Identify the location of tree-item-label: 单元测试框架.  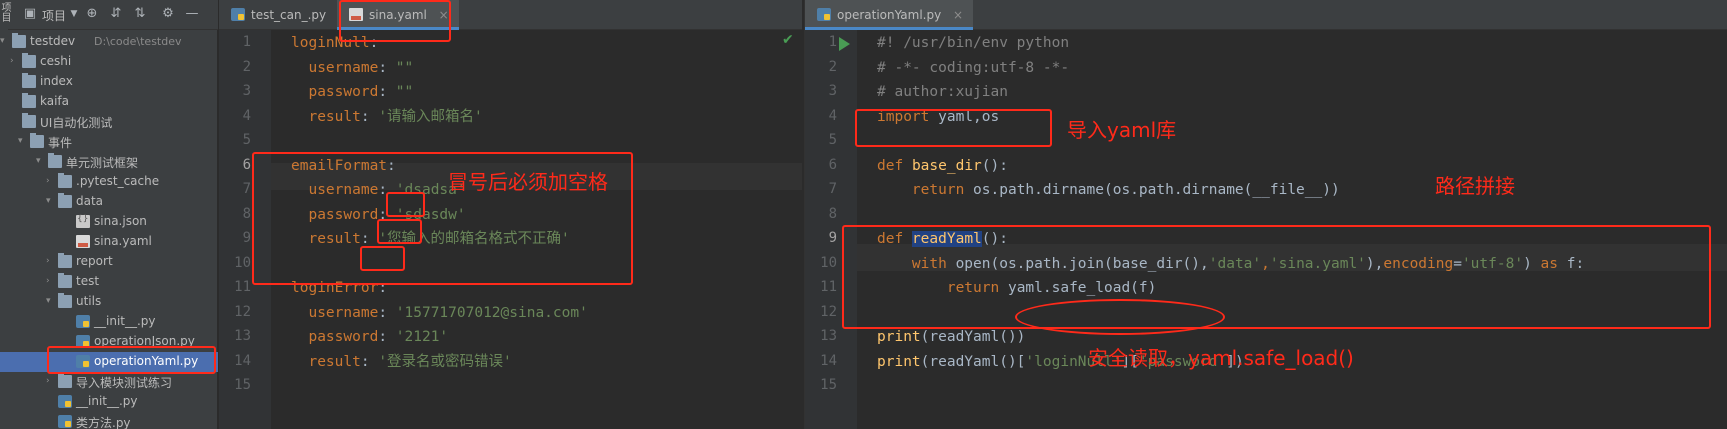
(102, 163).